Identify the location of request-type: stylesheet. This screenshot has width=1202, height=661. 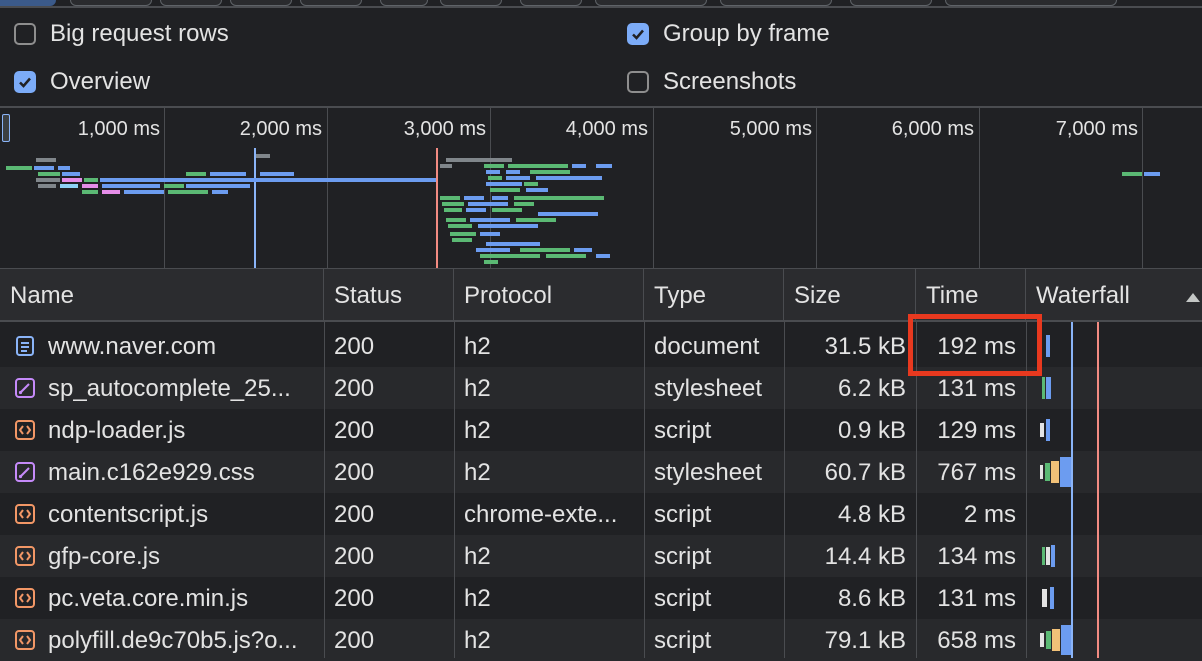
(708, 472).